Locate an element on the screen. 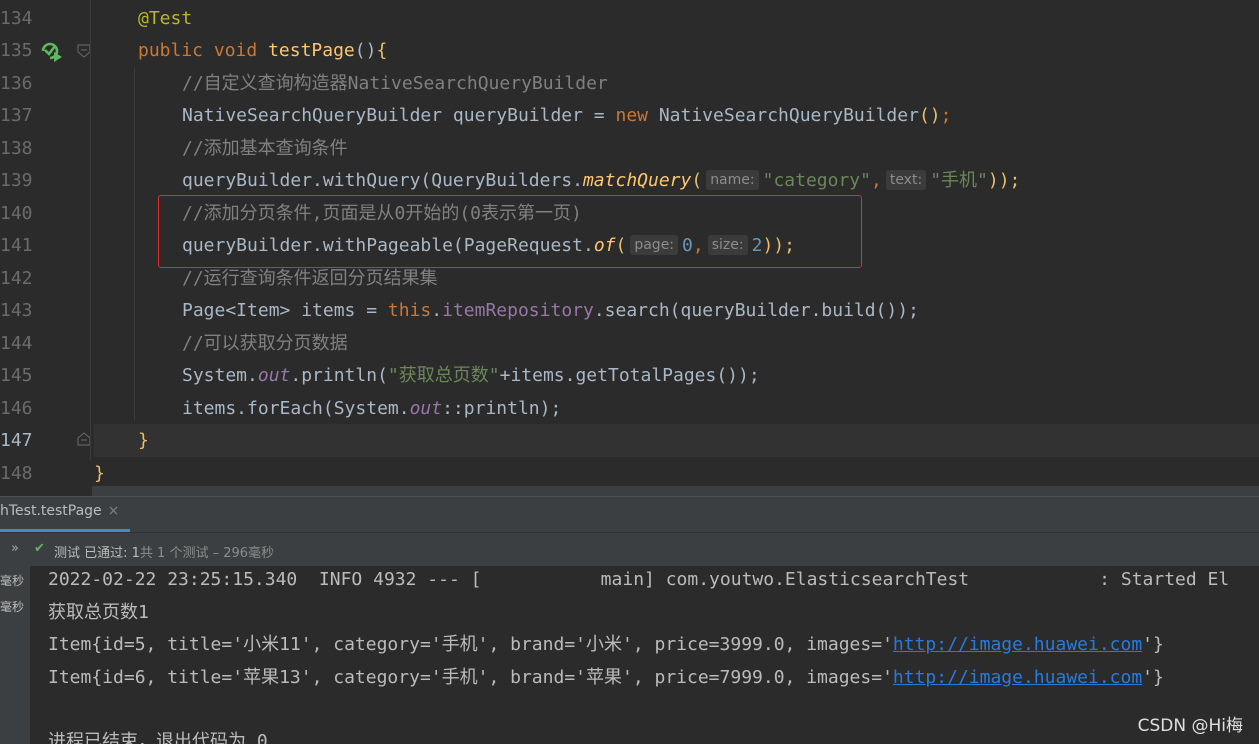  code-text: System. is located at coordinates (220, 375).